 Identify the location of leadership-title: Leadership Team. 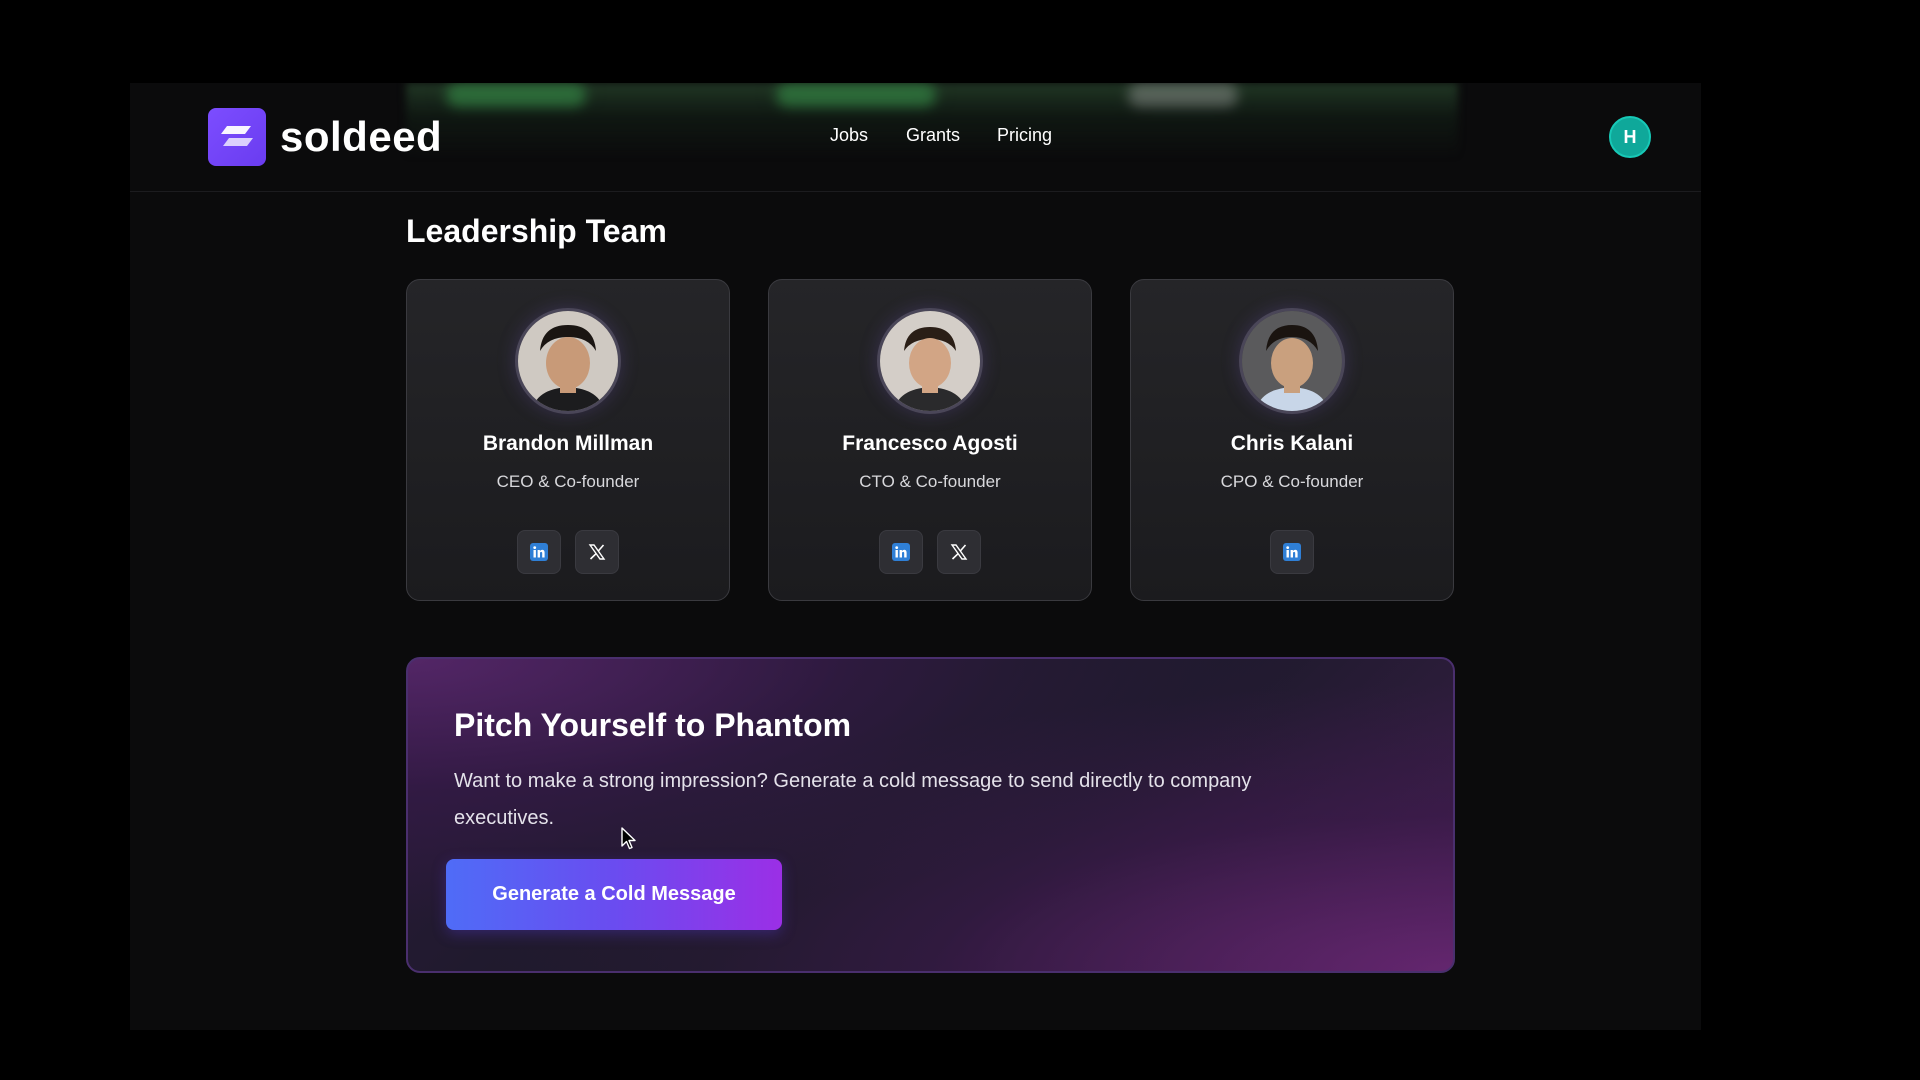
(536, 231).